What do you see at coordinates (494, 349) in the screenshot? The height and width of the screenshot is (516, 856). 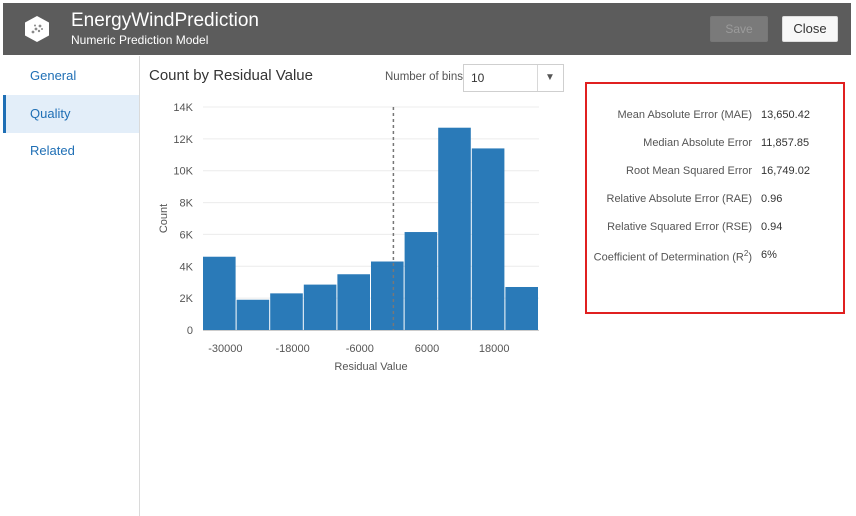 I see `x-tick-label: 18000` at bounding box center [494, 349].